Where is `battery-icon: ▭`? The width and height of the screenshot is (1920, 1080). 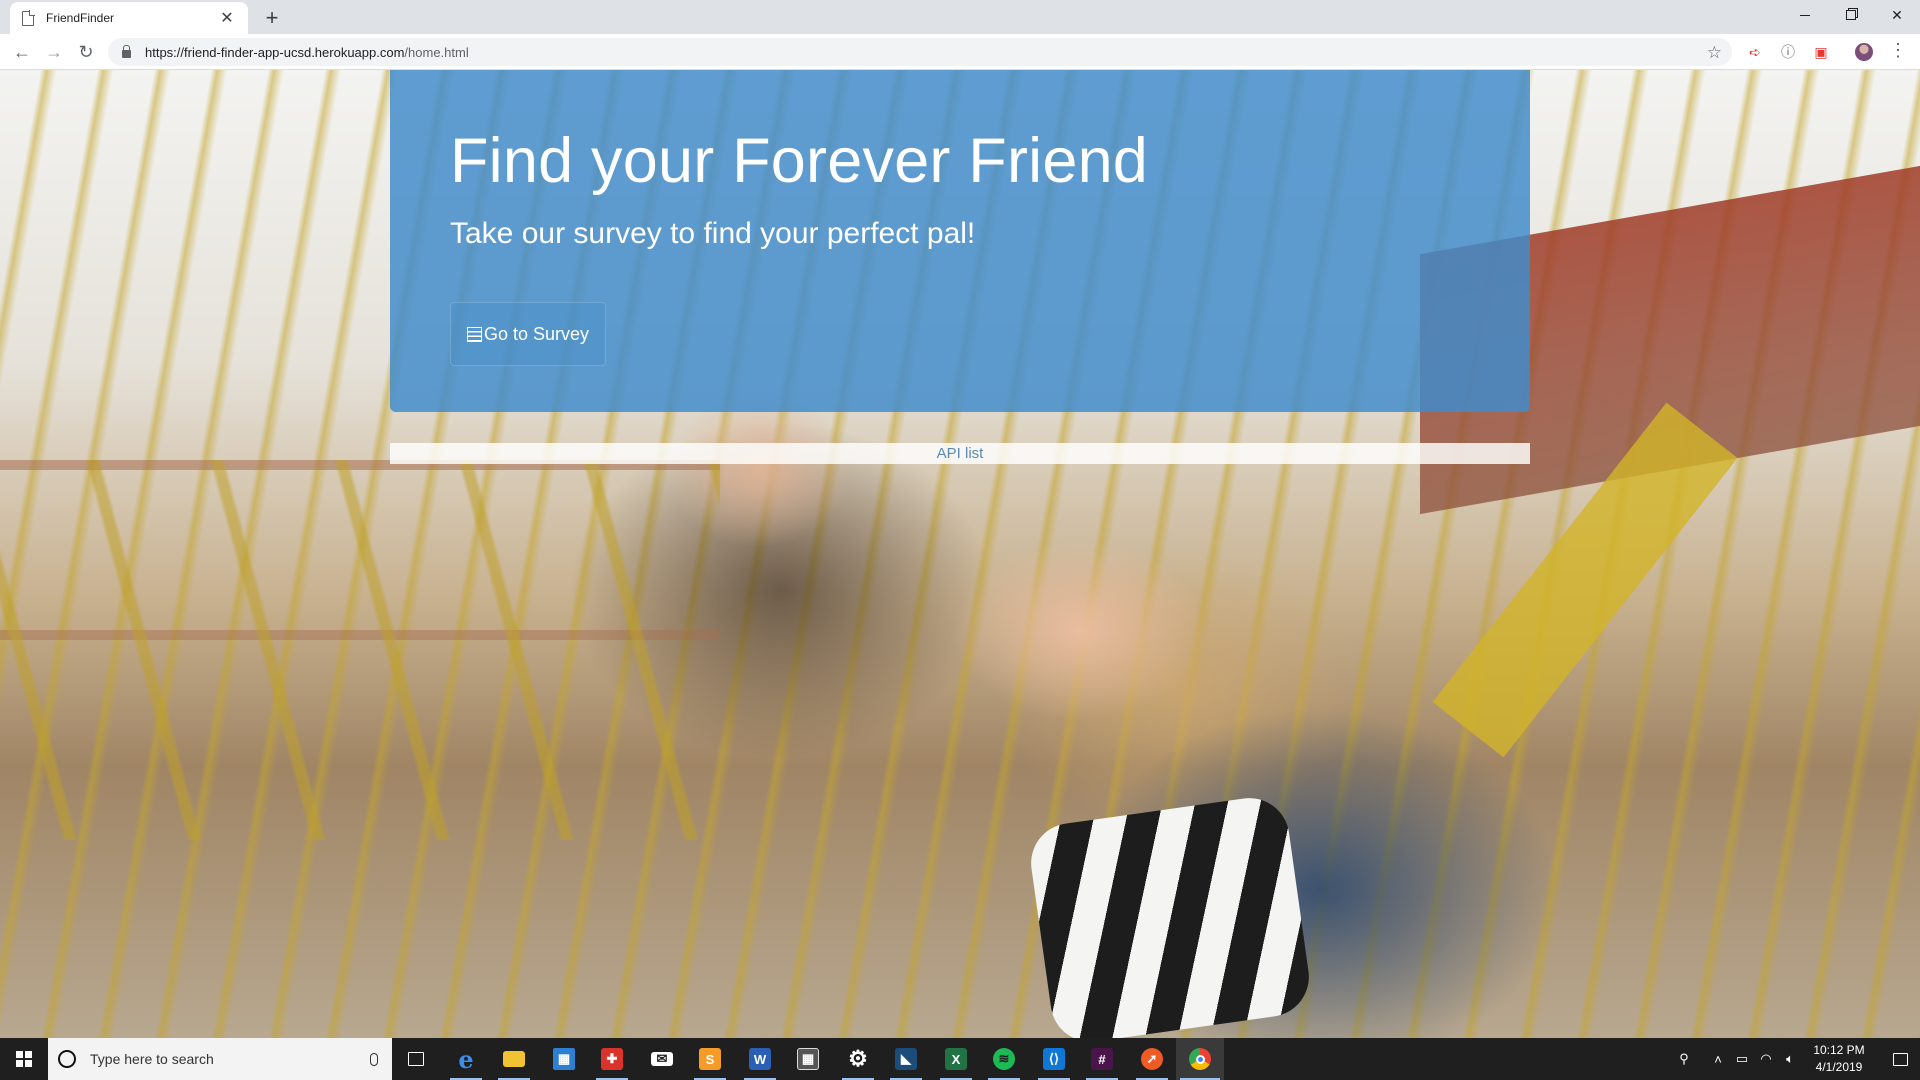 battery-icon: ▭ is located at coordinates (1742, 1059).